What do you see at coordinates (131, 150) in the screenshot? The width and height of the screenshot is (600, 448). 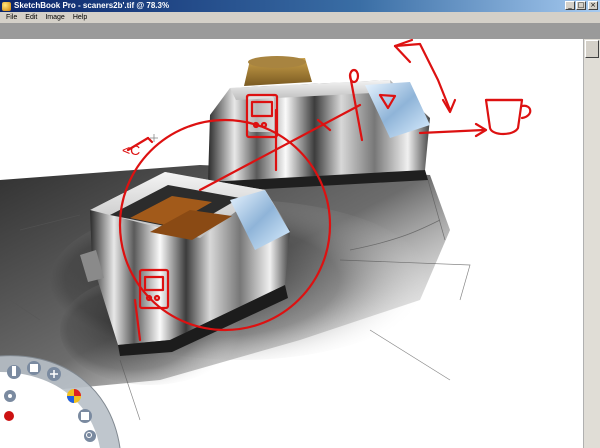 I see `annotation-text: <C` at bounding box center [131, 150].